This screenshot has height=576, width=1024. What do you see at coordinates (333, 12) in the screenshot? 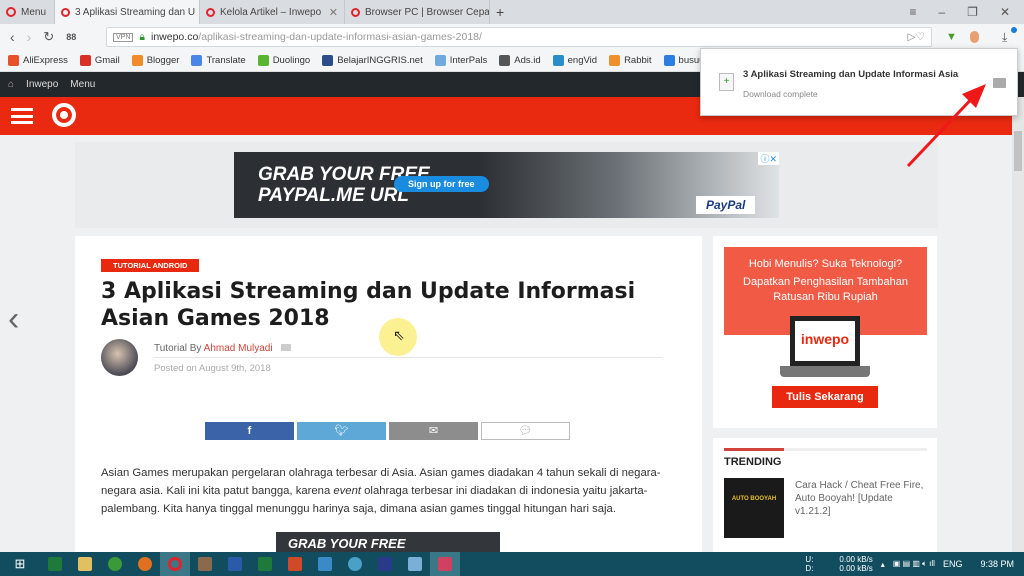
I see `close-tab-icon: ✕` at bounding box center [333, 12].